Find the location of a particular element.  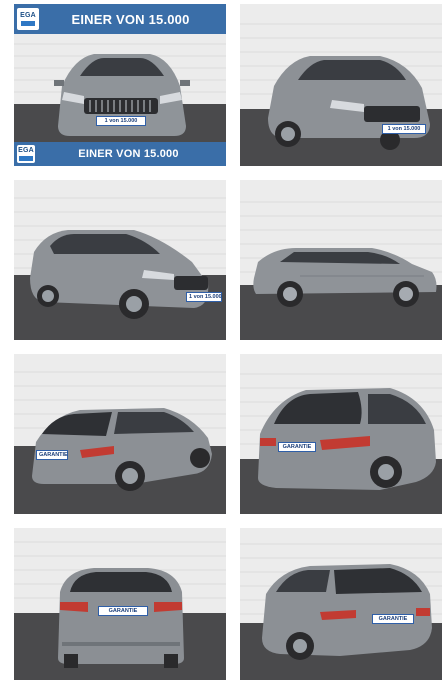

gallery-image-rear-right-wide: GARANTIE is located at coordinates (341, 604).